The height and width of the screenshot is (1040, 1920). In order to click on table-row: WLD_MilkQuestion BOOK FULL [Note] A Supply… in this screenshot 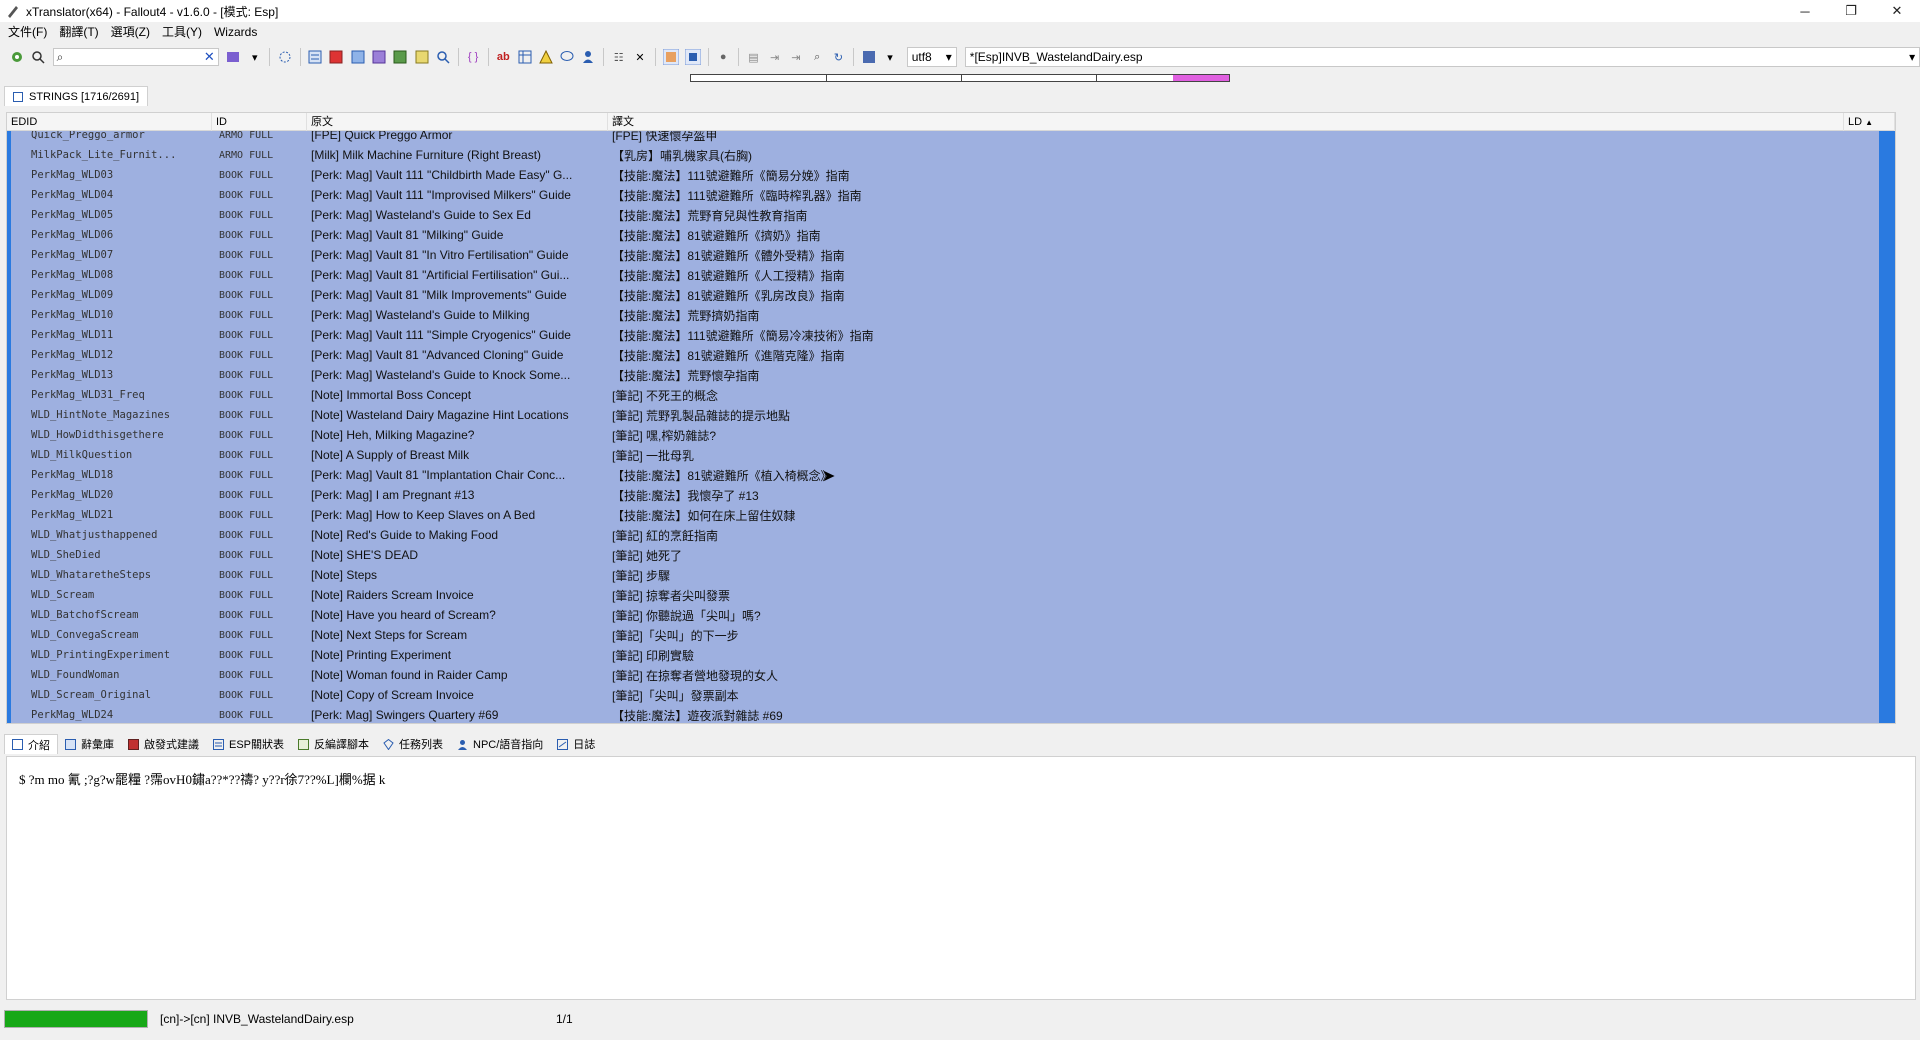, I will do `click(951, 455)`.